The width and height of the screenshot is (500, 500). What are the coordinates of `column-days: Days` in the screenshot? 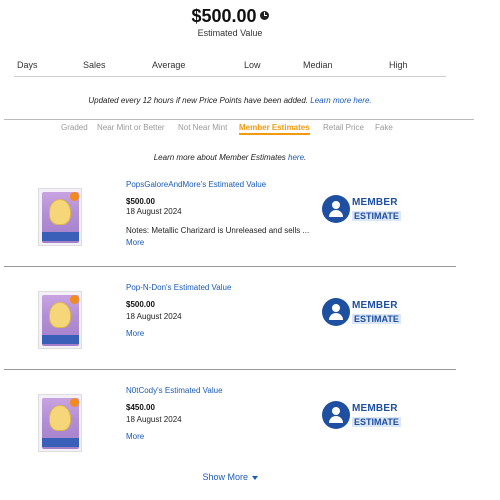 It's located at (27, 65).